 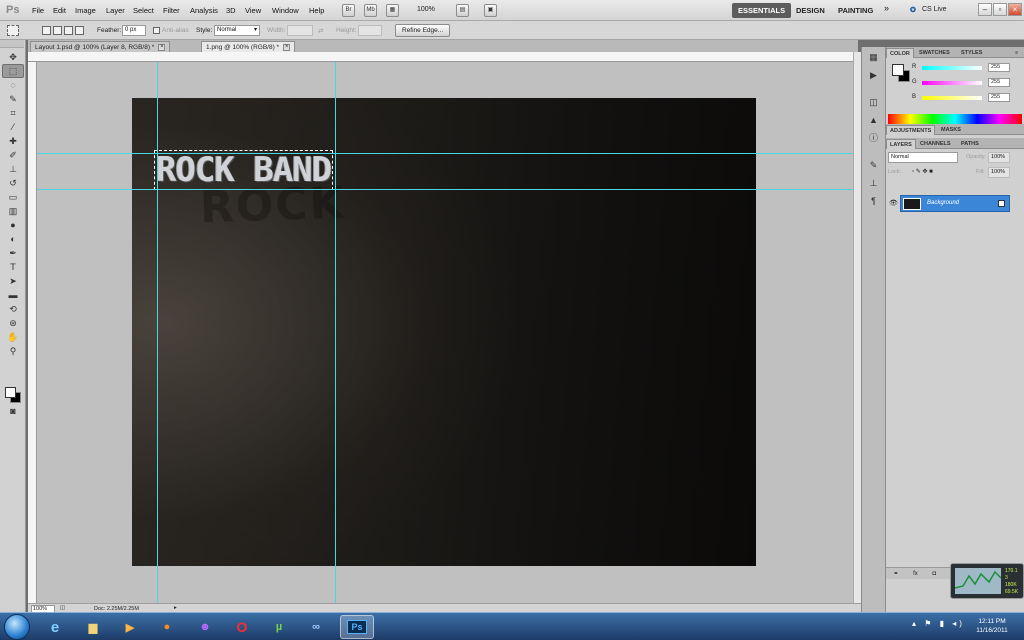 What do you see at coordinates (13, 211) in the screenshot?
I see `gradient-tool-icon: ▥` at bounding box center [13, 211].